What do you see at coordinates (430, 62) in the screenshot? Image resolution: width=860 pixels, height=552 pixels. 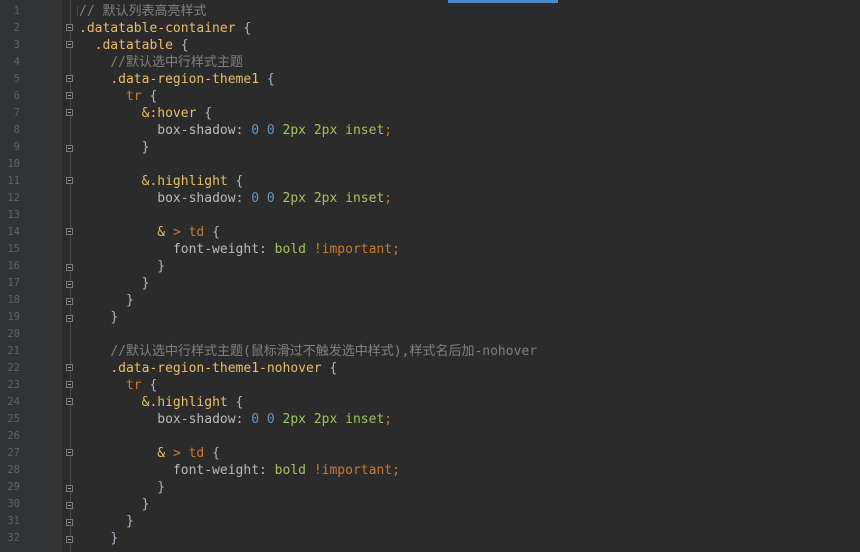 I see `code-line: 4 //默认选中行样式主题` at bounding box center [430, 62].